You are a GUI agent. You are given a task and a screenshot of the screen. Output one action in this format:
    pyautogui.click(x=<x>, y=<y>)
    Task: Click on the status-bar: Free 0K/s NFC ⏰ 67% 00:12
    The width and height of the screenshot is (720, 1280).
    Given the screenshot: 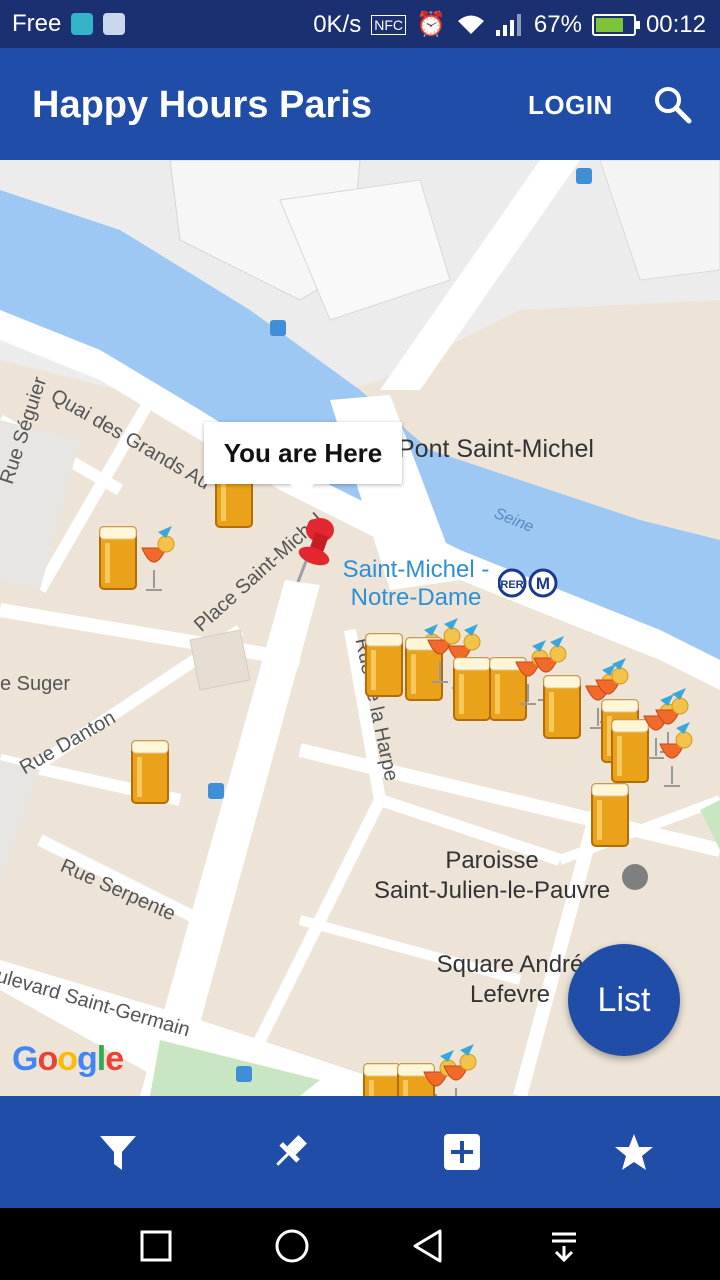 What is the action you would take?
    pyautogui.click(x=360, y=24)
    